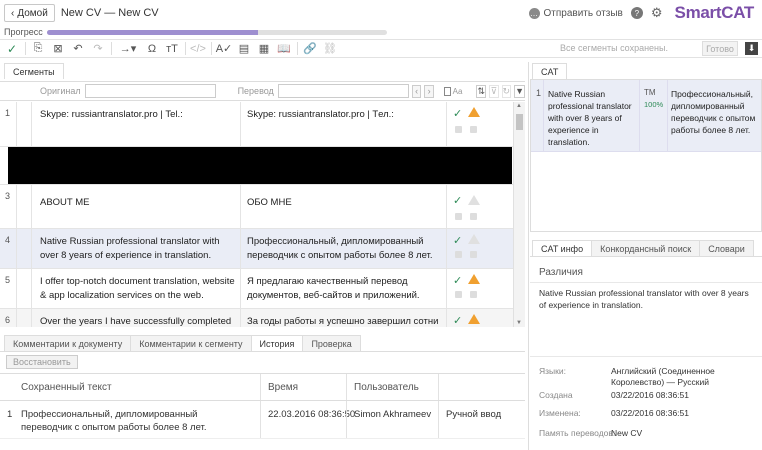 The image size is (762, 450). Describe the element at coordinates (636, 13) in the screenshot. I see `help-icon: ?` at that location.